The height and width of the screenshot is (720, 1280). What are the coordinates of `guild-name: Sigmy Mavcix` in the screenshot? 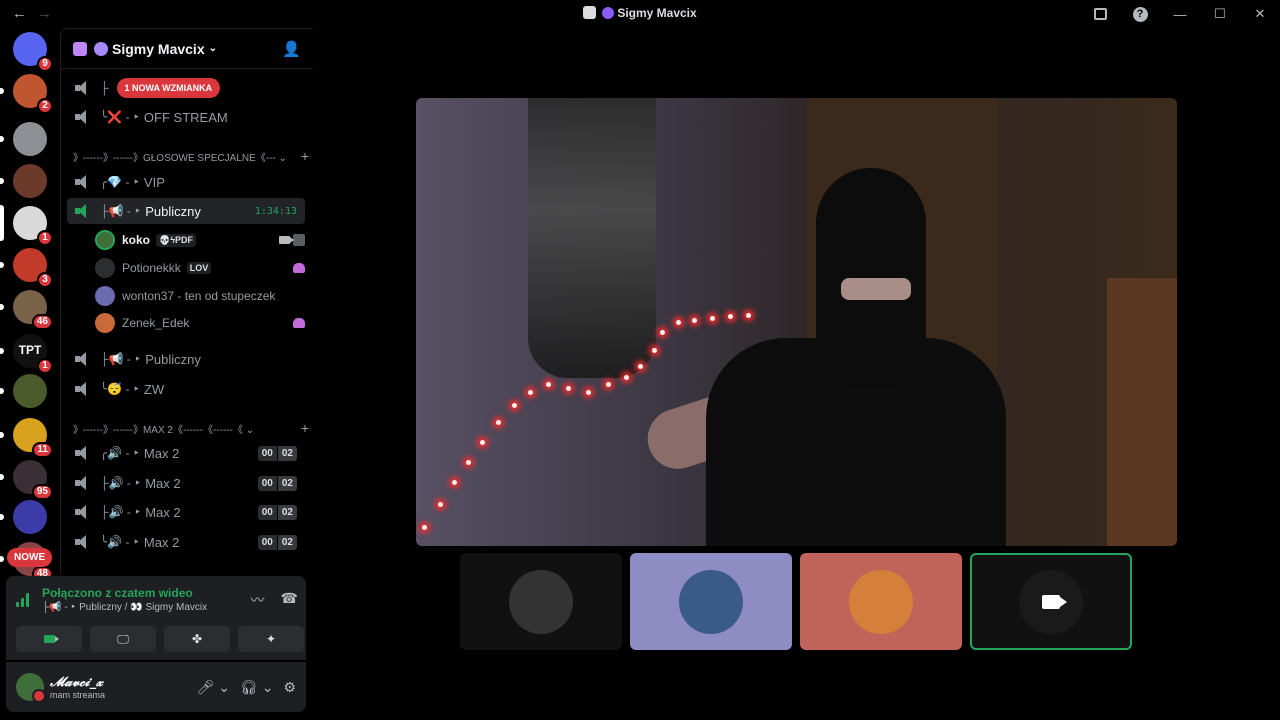 It's located at (158, 48).